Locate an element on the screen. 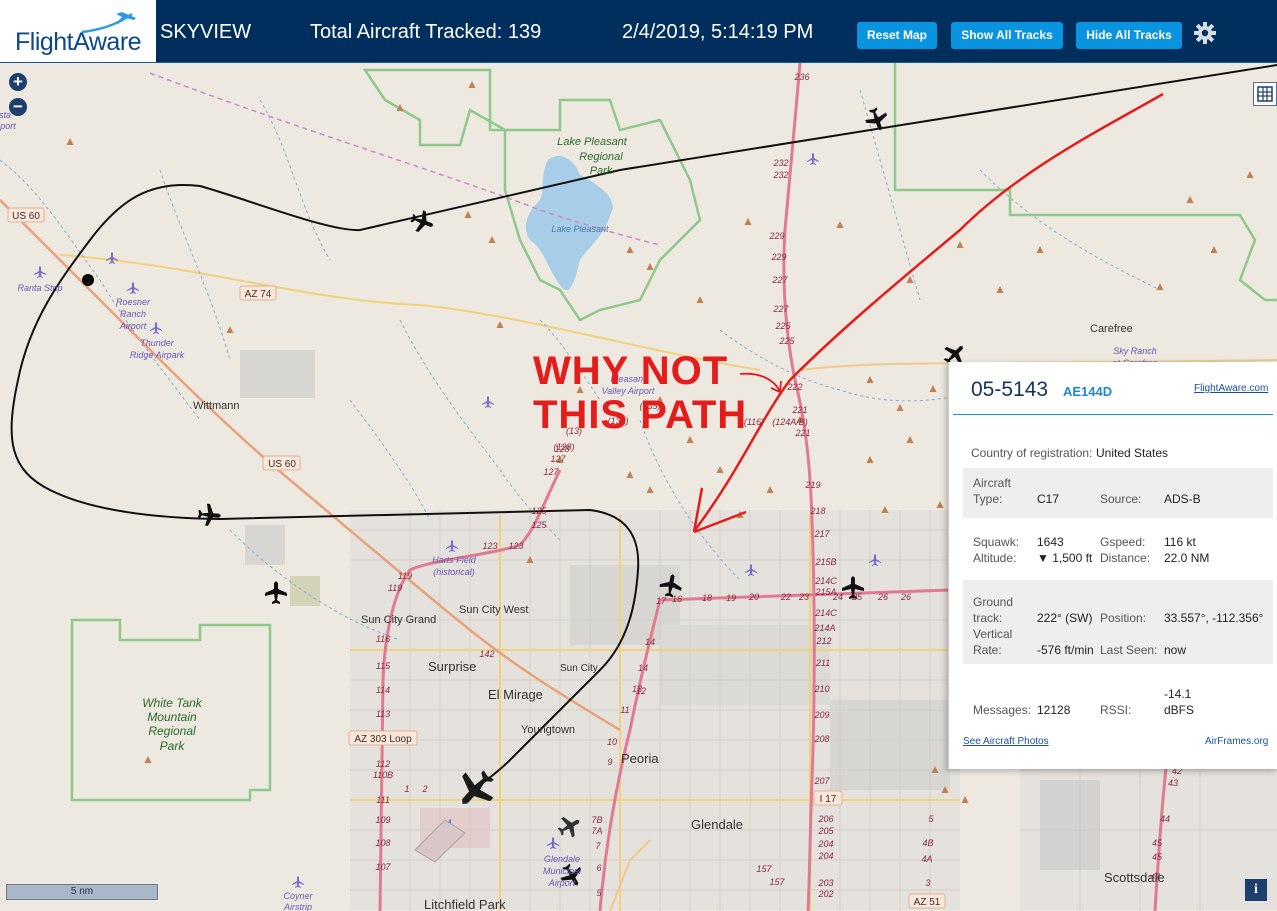  svg-text: Sun City West is located at coordinates (494, 610).